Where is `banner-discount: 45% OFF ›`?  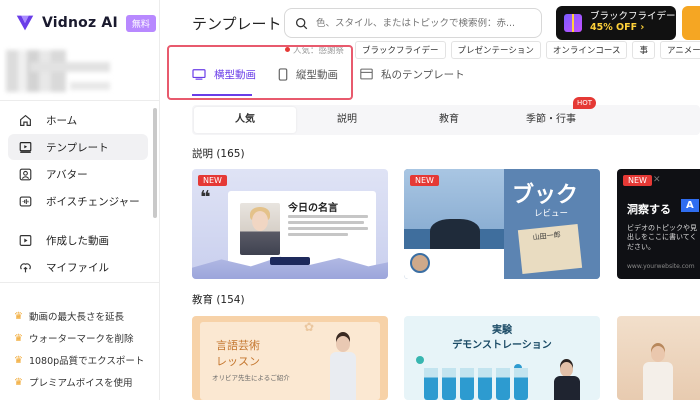 banner-discount: 45% OFF › is located at coordinates (617, 27).